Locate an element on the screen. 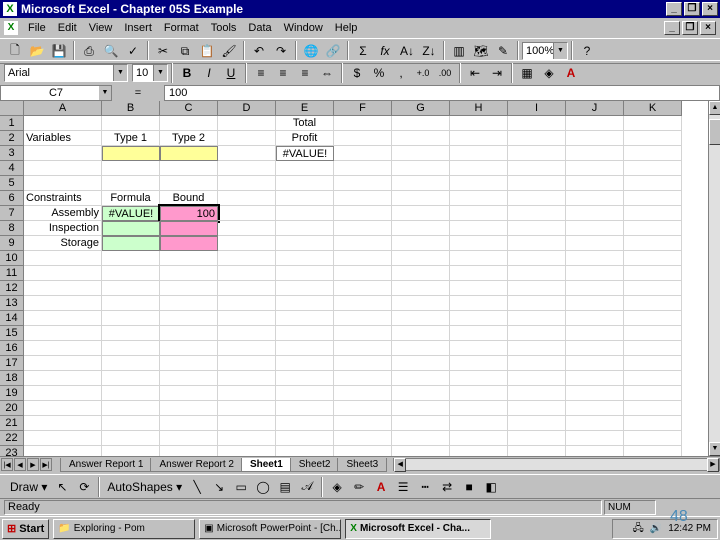 Image resolution: width=720 pixels, height=540 pixels. cell-e5 is located at coordinates (305, 183).